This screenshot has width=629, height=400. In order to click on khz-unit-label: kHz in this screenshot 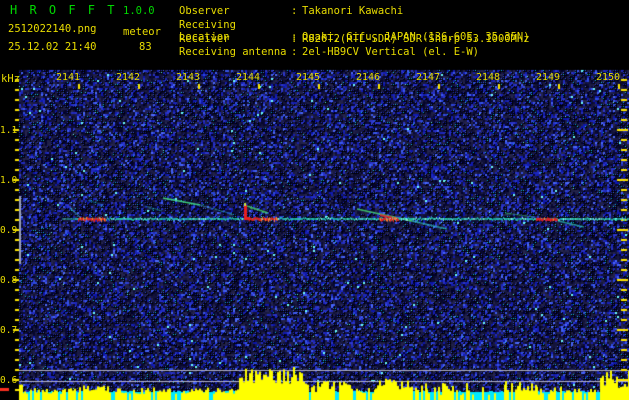, I will do `click(10, 79)`.